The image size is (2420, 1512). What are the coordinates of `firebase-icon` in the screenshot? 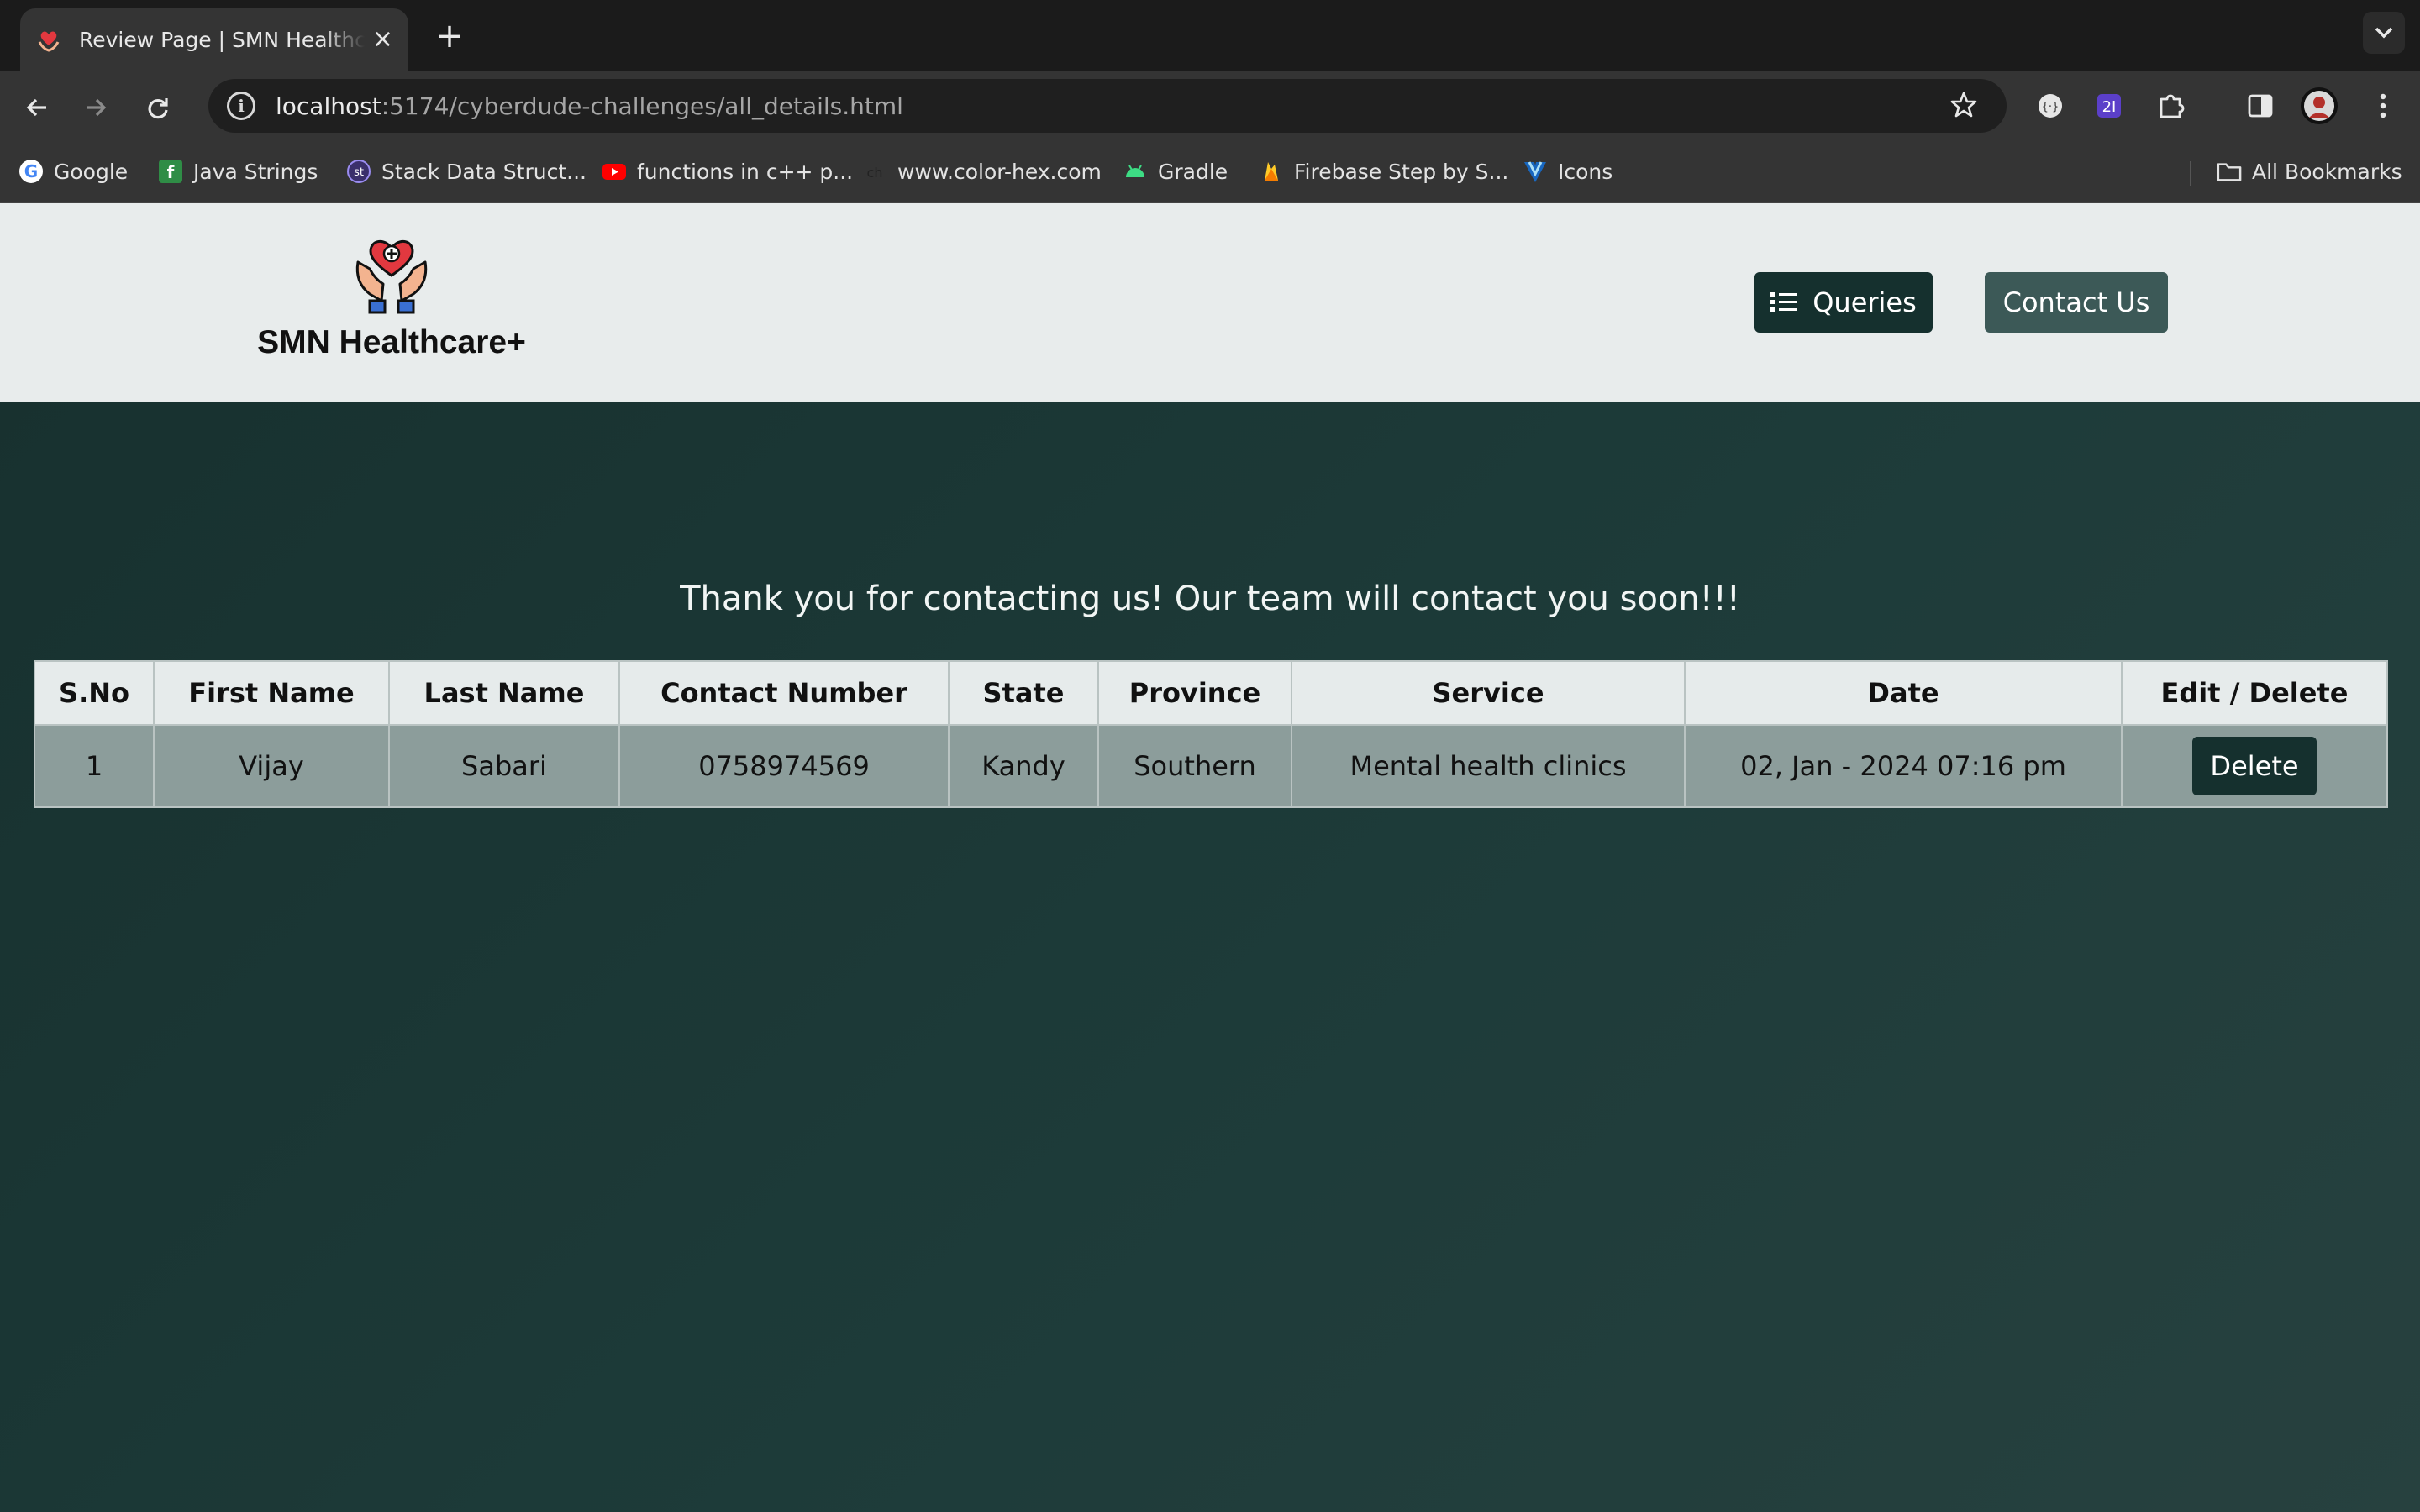 It's located at (1271, 171).